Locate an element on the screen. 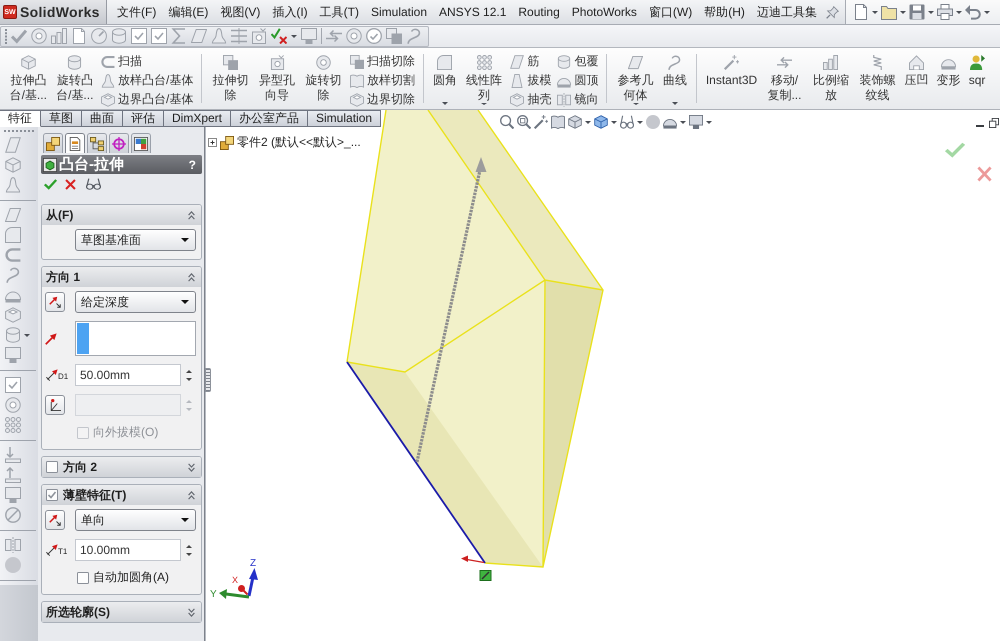  cylinder-icon is located at coordinates (119, 36).